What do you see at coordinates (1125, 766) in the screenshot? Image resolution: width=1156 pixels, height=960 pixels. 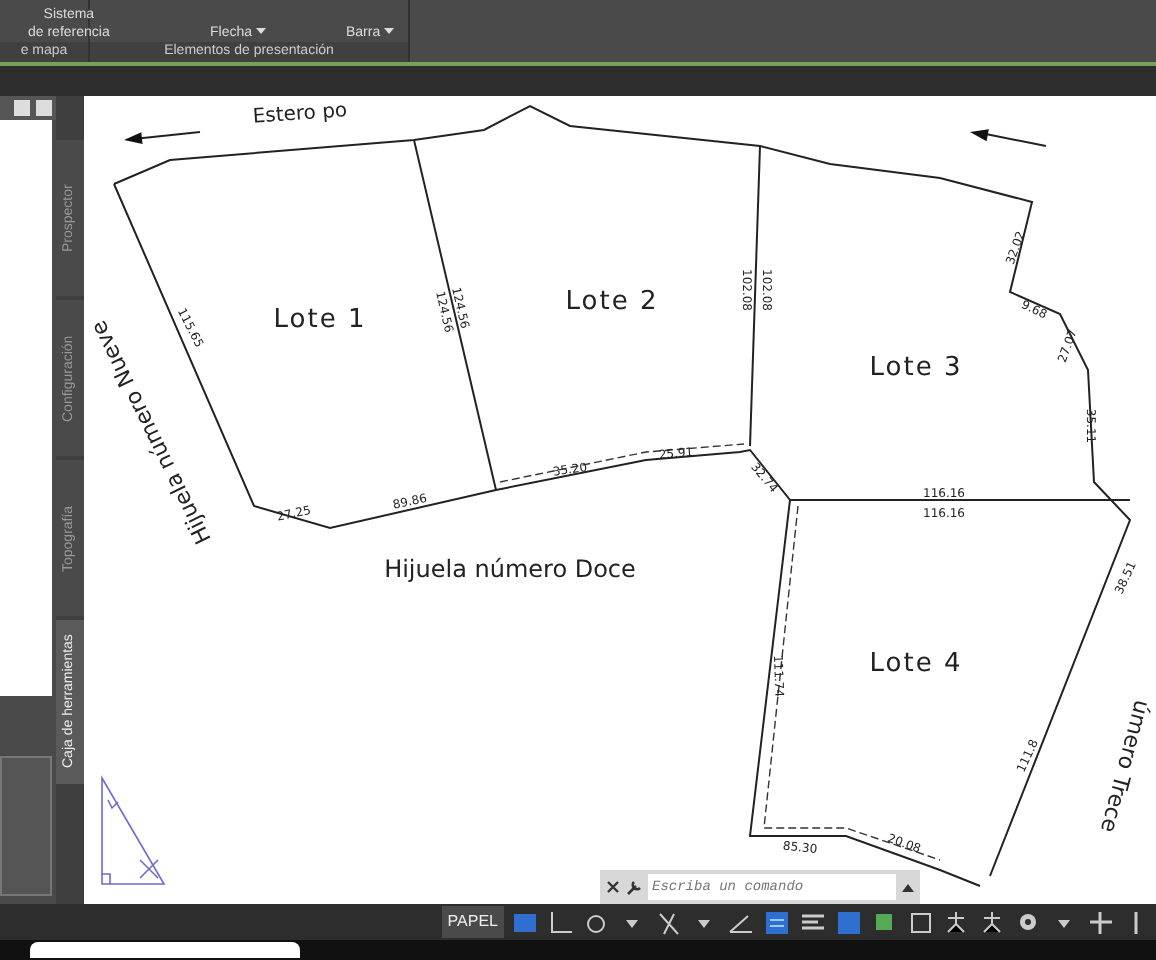 I see `road-label: úmero Trece` at bounding box center [1125, 766].